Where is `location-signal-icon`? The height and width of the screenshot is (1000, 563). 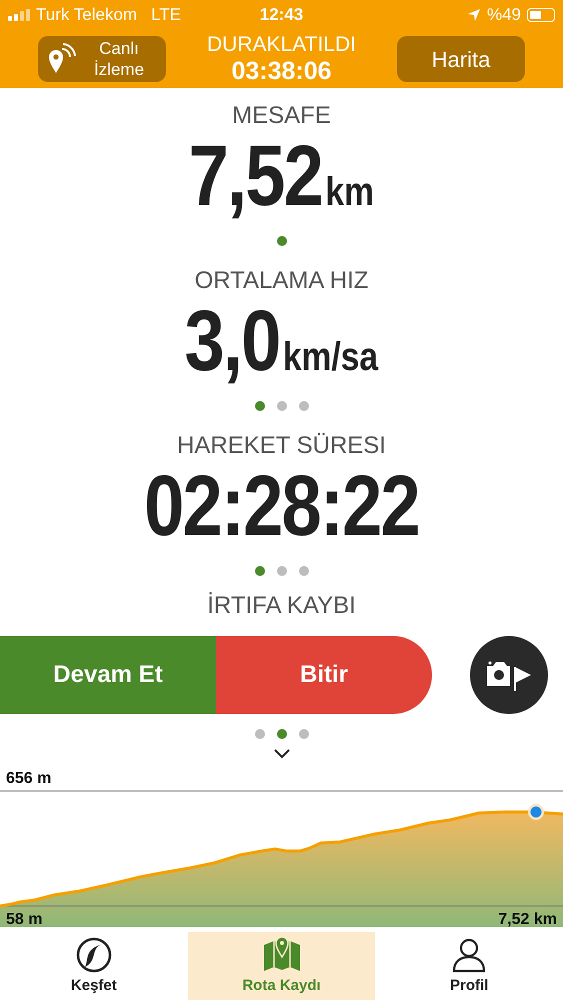 location-signal-icon is located at coordinates (62, 59).